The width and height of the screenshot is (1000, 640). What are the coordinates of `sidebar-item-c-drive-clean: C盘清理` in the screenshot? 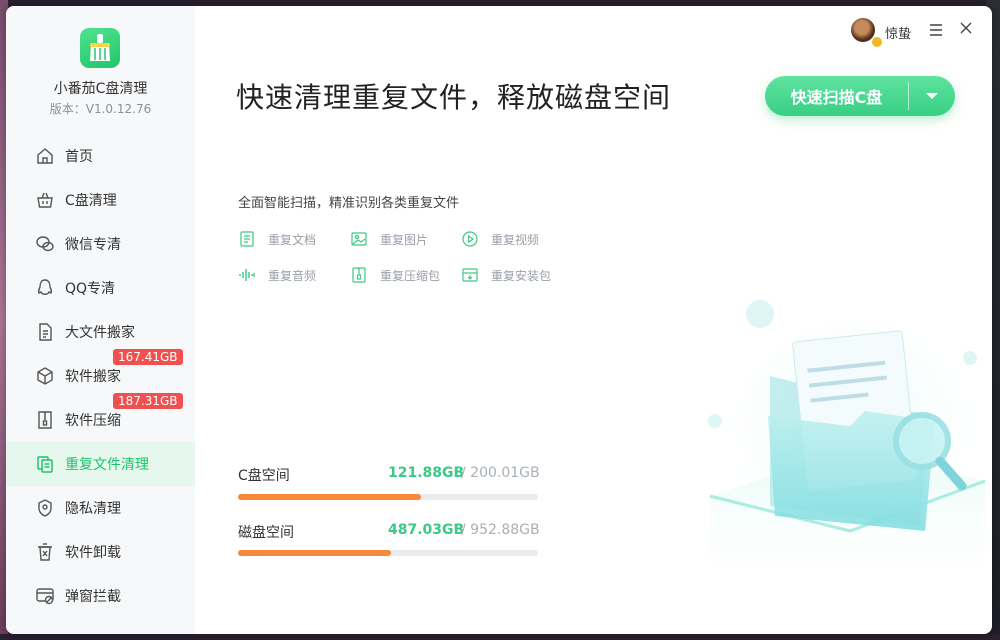 It's located at (100, 200).